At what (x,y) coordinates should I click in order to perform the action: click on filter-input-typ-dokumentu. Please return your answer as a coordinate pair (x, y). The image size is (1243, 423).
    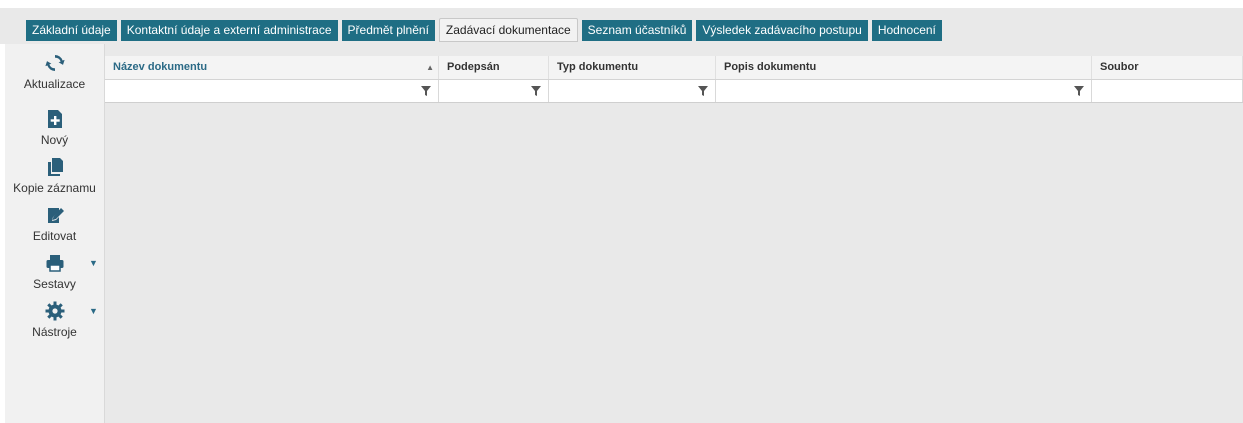
    Looking at the image, I should click on (632, 91).